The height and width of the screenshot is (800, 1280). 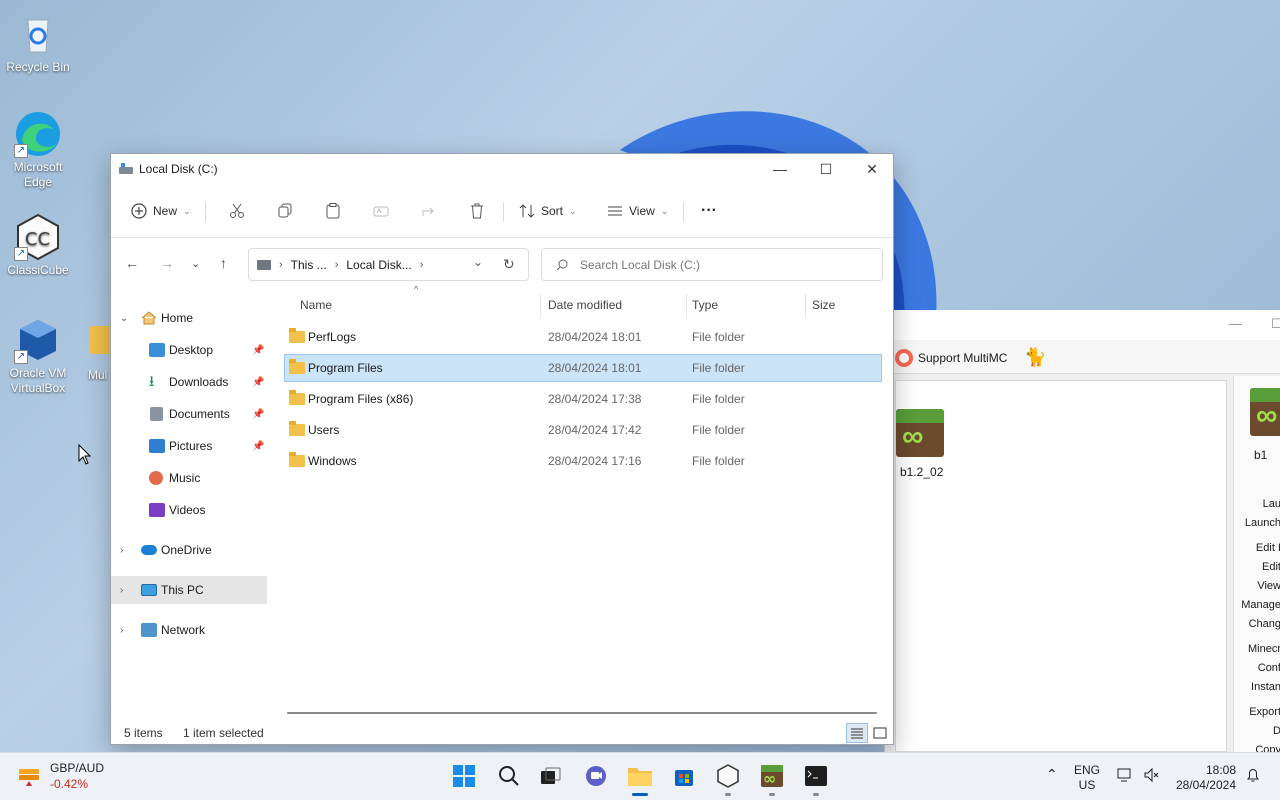 I want to click on desktop-icon-recycle-bin: Recycle Bin, so click(x=38, y=42).